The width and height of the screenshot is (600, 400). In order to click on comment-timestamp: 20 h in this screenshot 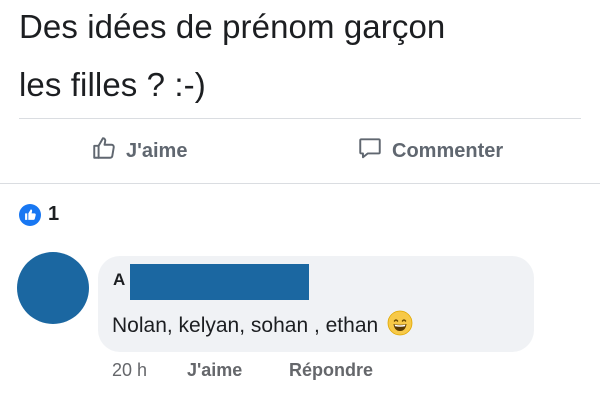, I will do `click(130, 370)`.